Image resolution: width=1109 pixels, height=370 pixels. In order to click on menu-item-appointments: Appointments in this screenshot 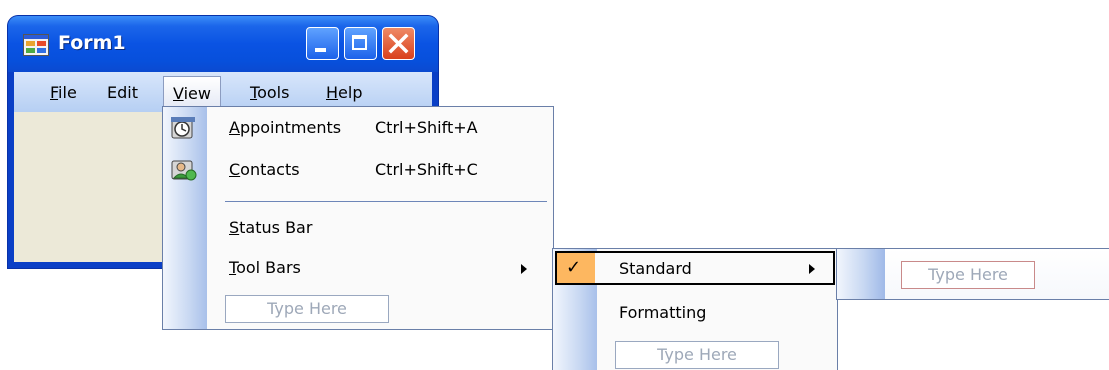, I will do `click(285, 128)`.